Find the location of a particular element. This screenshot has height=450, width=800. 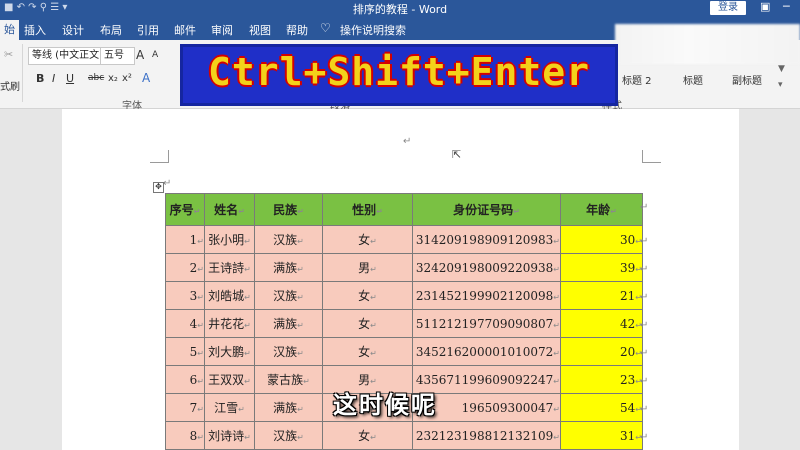

name-cell: 刘诗诗↵ is located at coordinates (229, 435).